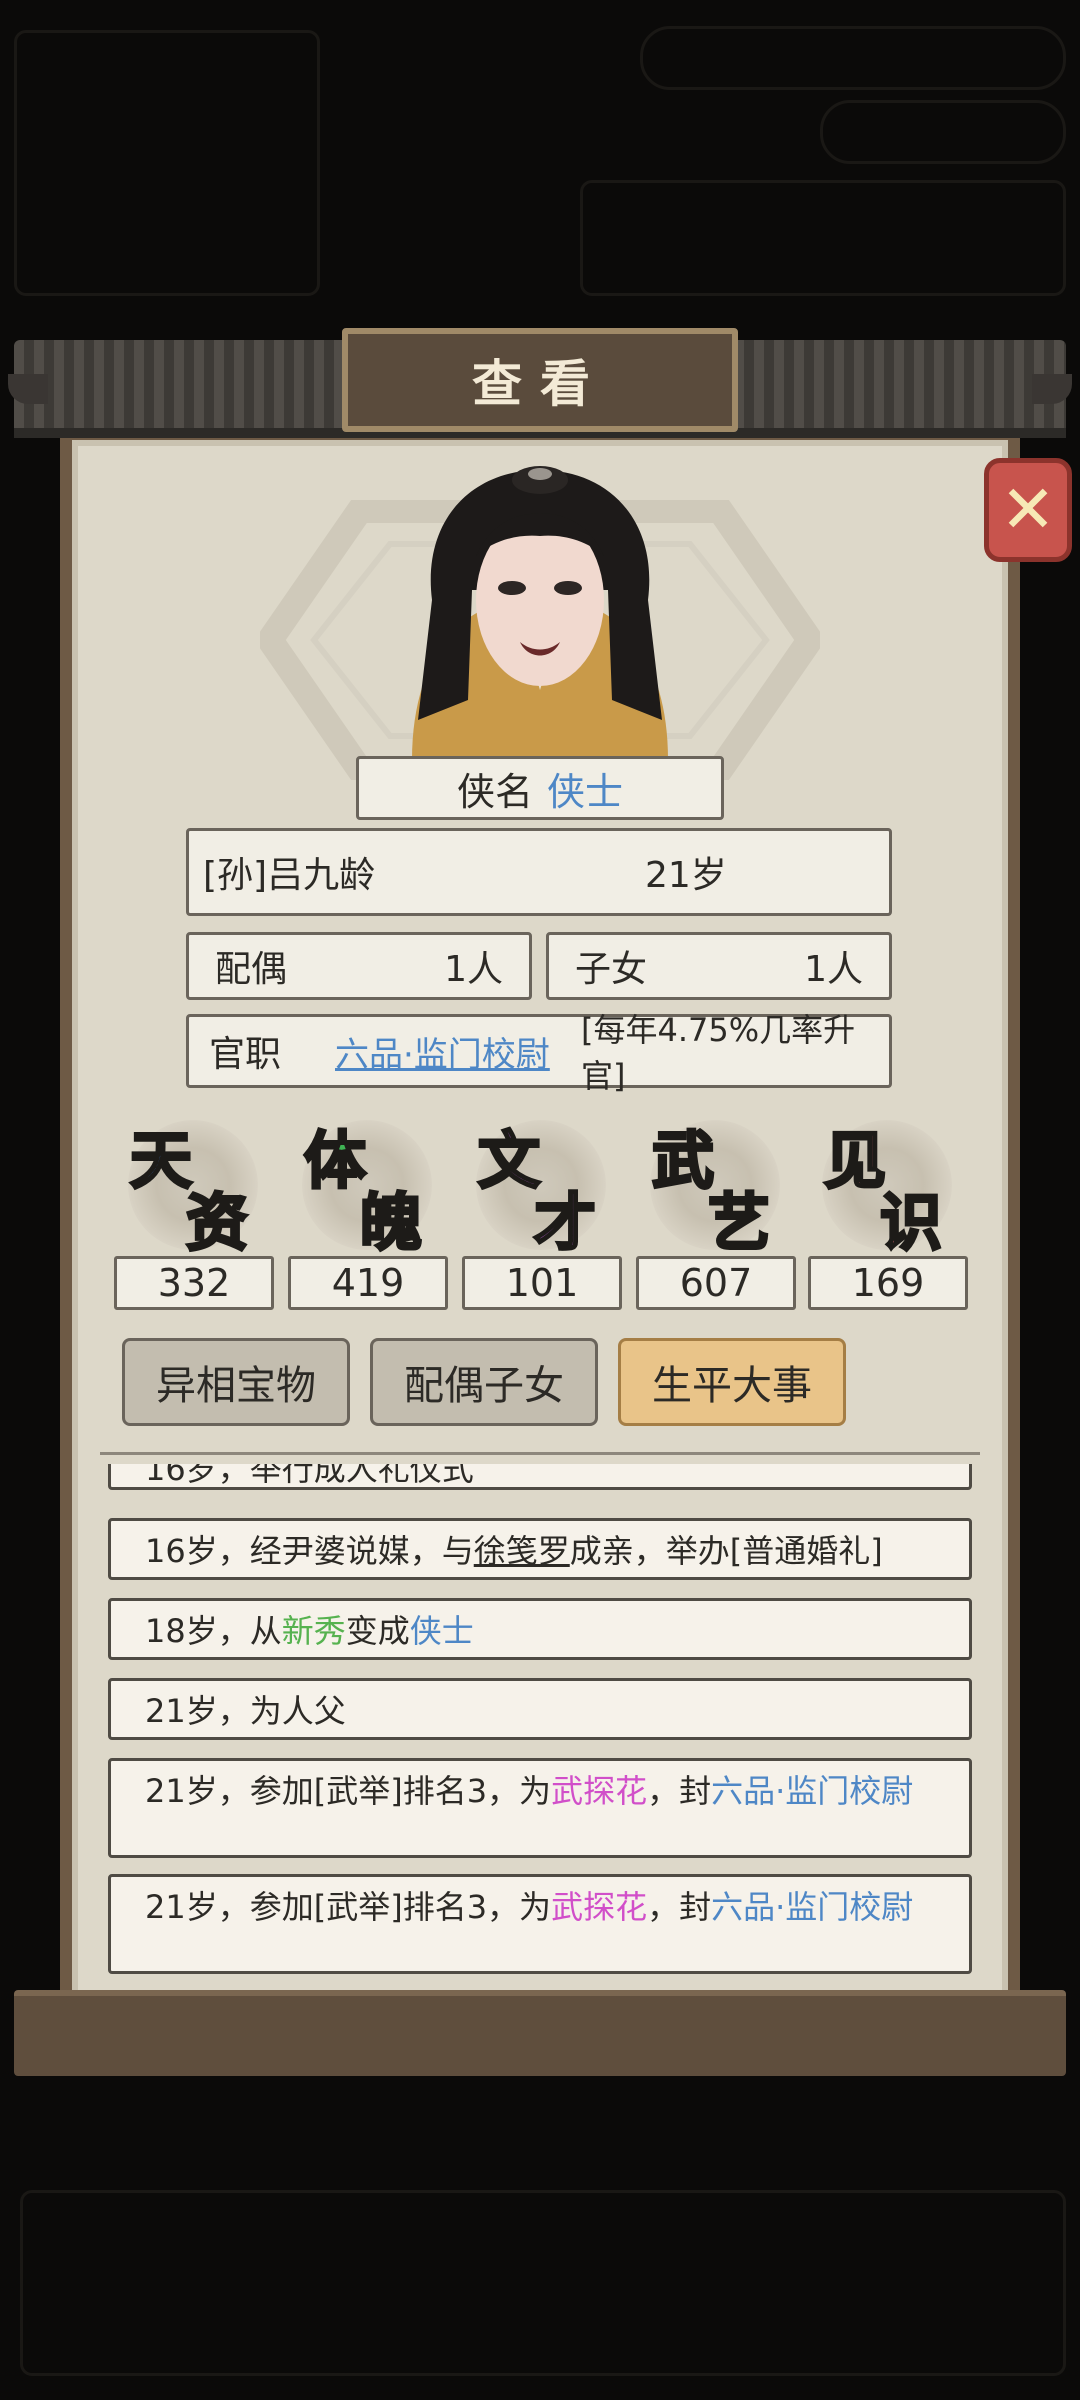 The height and width of the screenshot is (2400, 1080). Describe the element at coordinates (251, 969) in the screenshot. I see `spouse-label: 配偶` at that location.